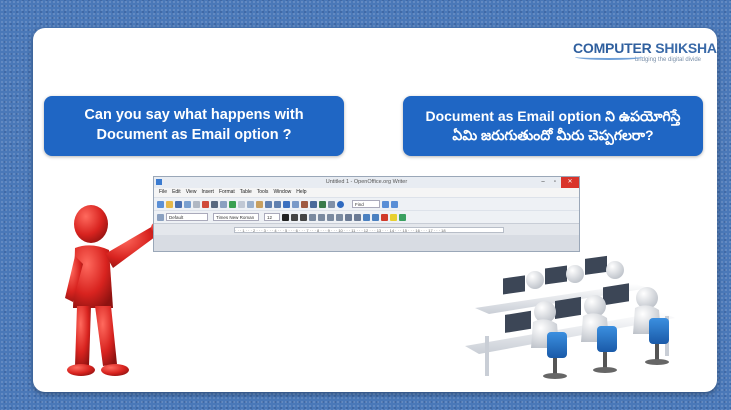 This screenshot has height=410, width=731. I want to click on menu-insert: Insert, so click(207, 192).